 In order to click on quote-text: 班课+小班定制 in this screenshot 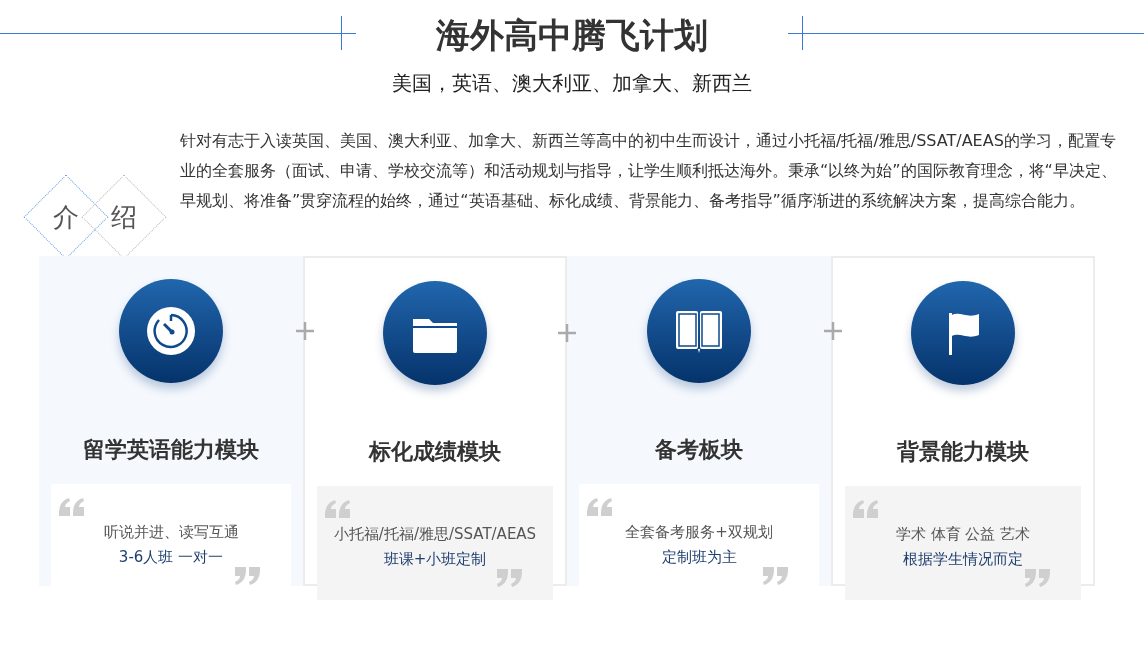, I will do `click(435, 559)`.